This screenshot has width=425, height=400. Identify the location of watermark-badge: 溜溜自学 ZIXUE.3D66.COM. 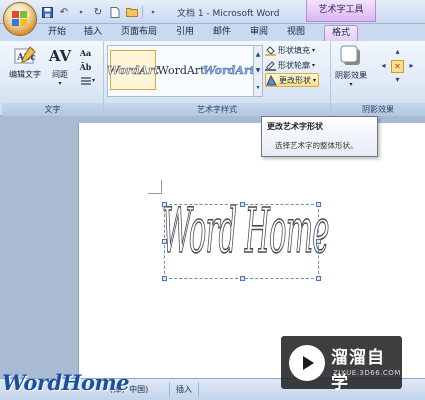
(341, 364).